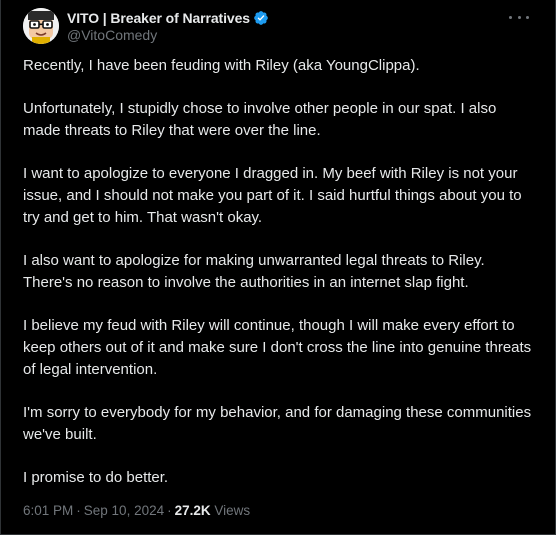 The image size is (556, 535). I want to click on display-name-row: VITO | Breaker of Narratives, so click(168, 17).